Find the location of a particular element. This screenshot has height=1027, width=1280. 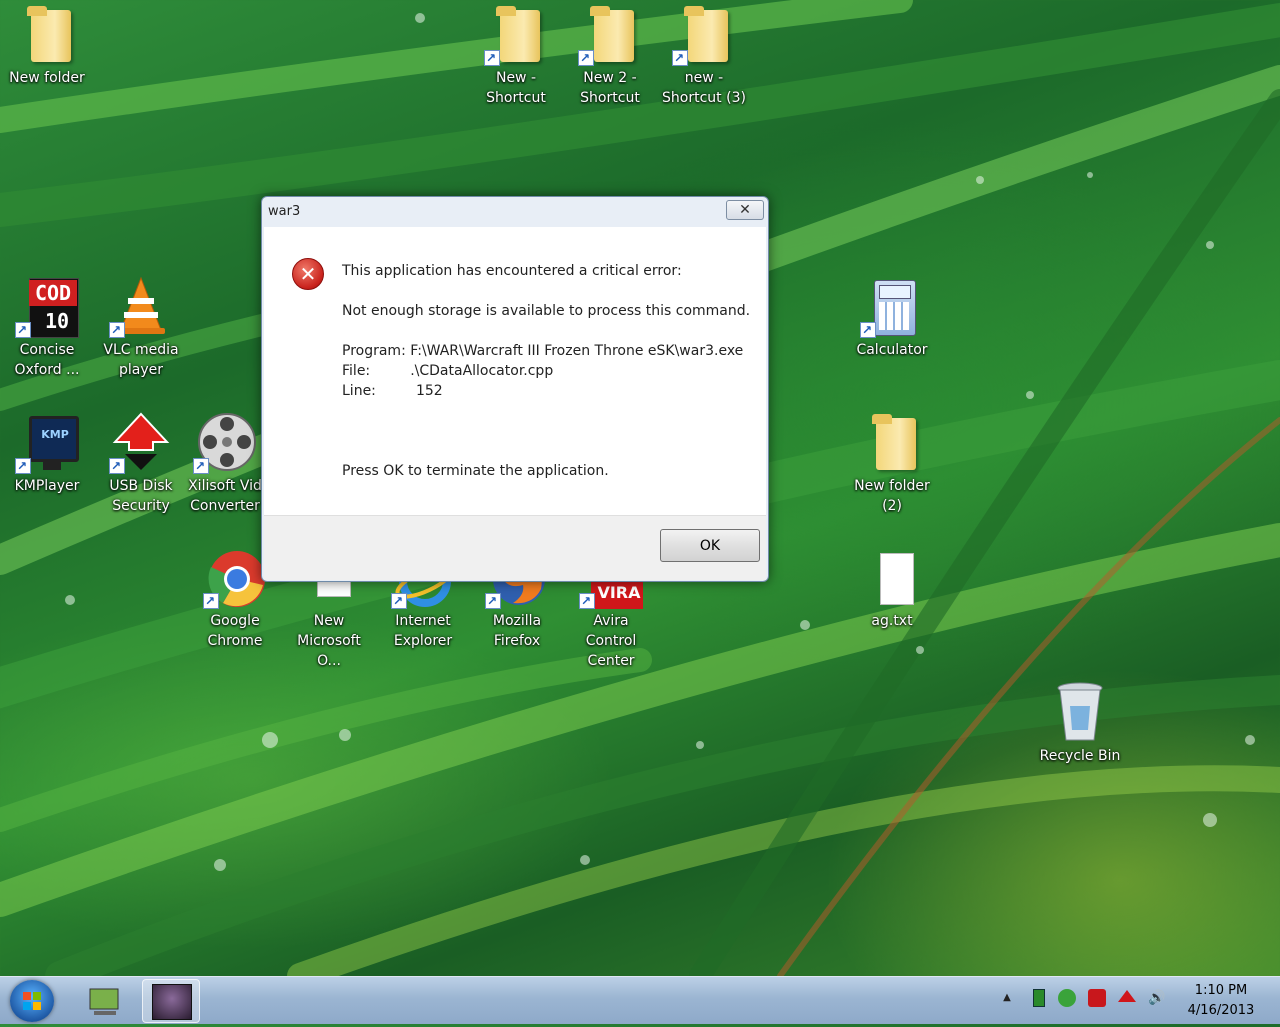

utorrent-icon is located at coordinates (1067, 998).